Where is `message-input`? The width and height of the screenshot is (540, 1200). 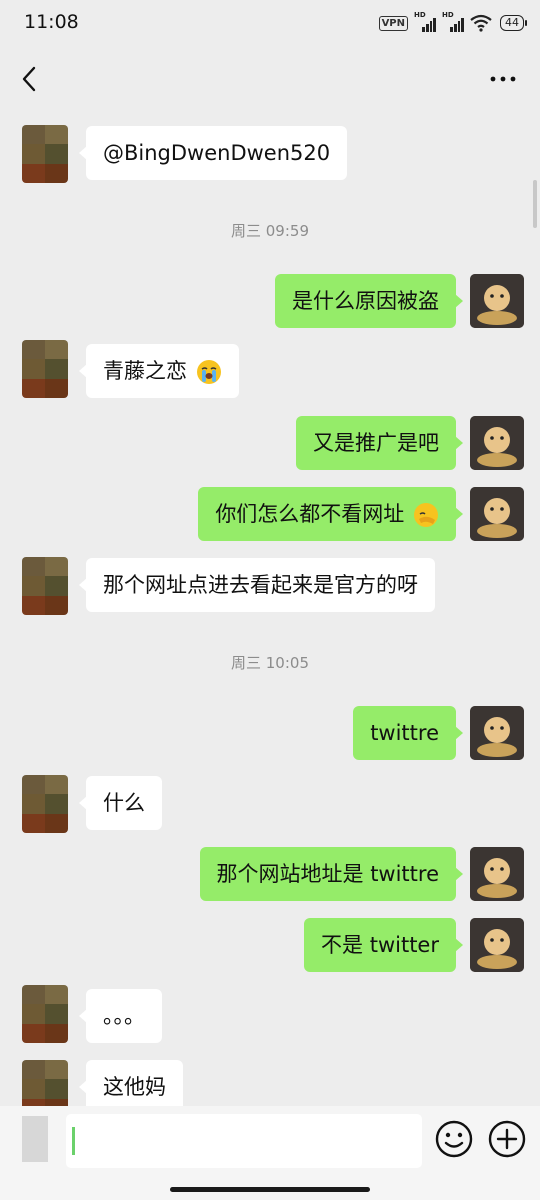 message-input is located at coordinates (244, 1141).